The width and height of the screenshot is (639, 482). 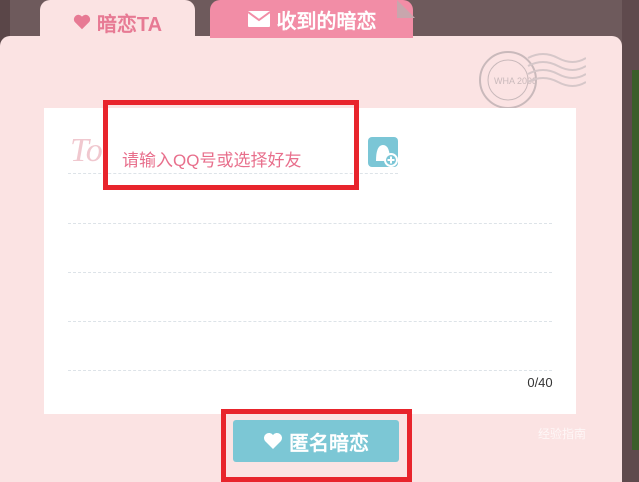 I want to click on postmark-stamp-icon: WHA 2008, so click(x=532, y=80).